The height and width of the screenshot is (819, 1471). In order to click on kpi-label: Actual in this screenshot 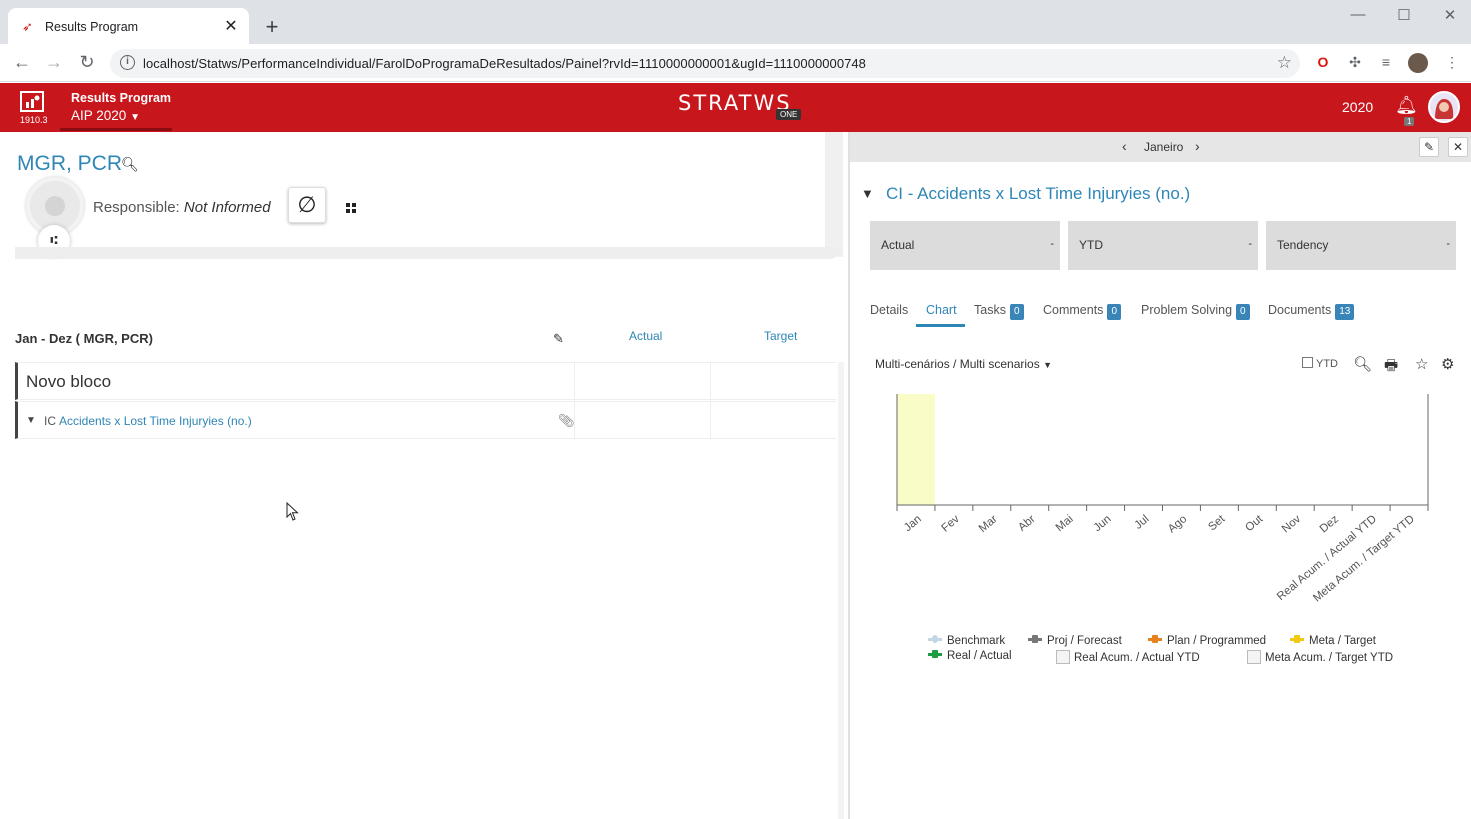, I will do `click(898, 245)`.